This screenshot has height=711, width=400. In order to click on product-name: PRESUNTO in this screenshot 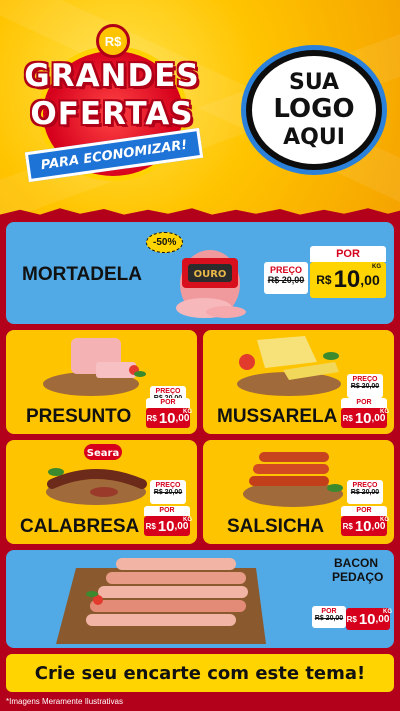, I will do `click(79, 416)`.